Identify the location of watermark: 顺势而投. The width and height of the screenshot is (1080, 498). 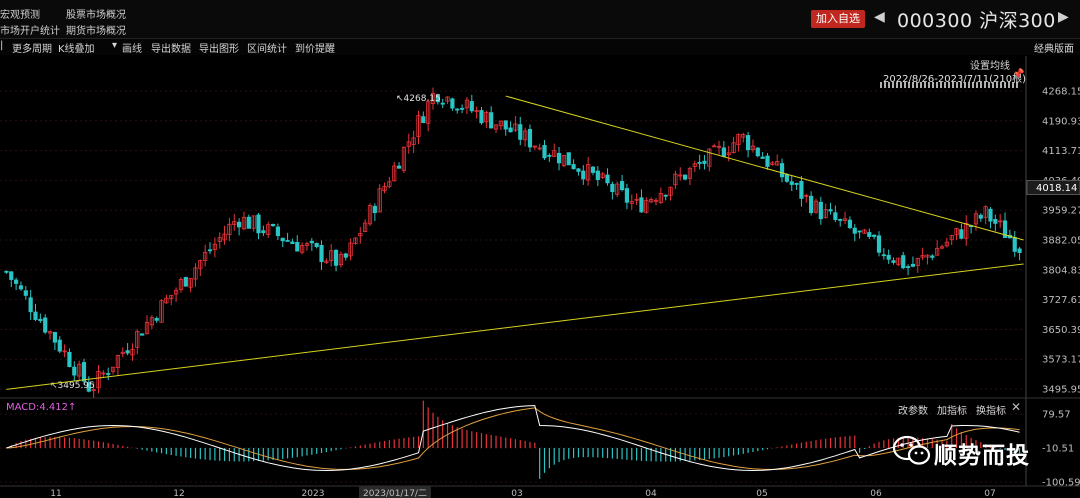
(971, 452).